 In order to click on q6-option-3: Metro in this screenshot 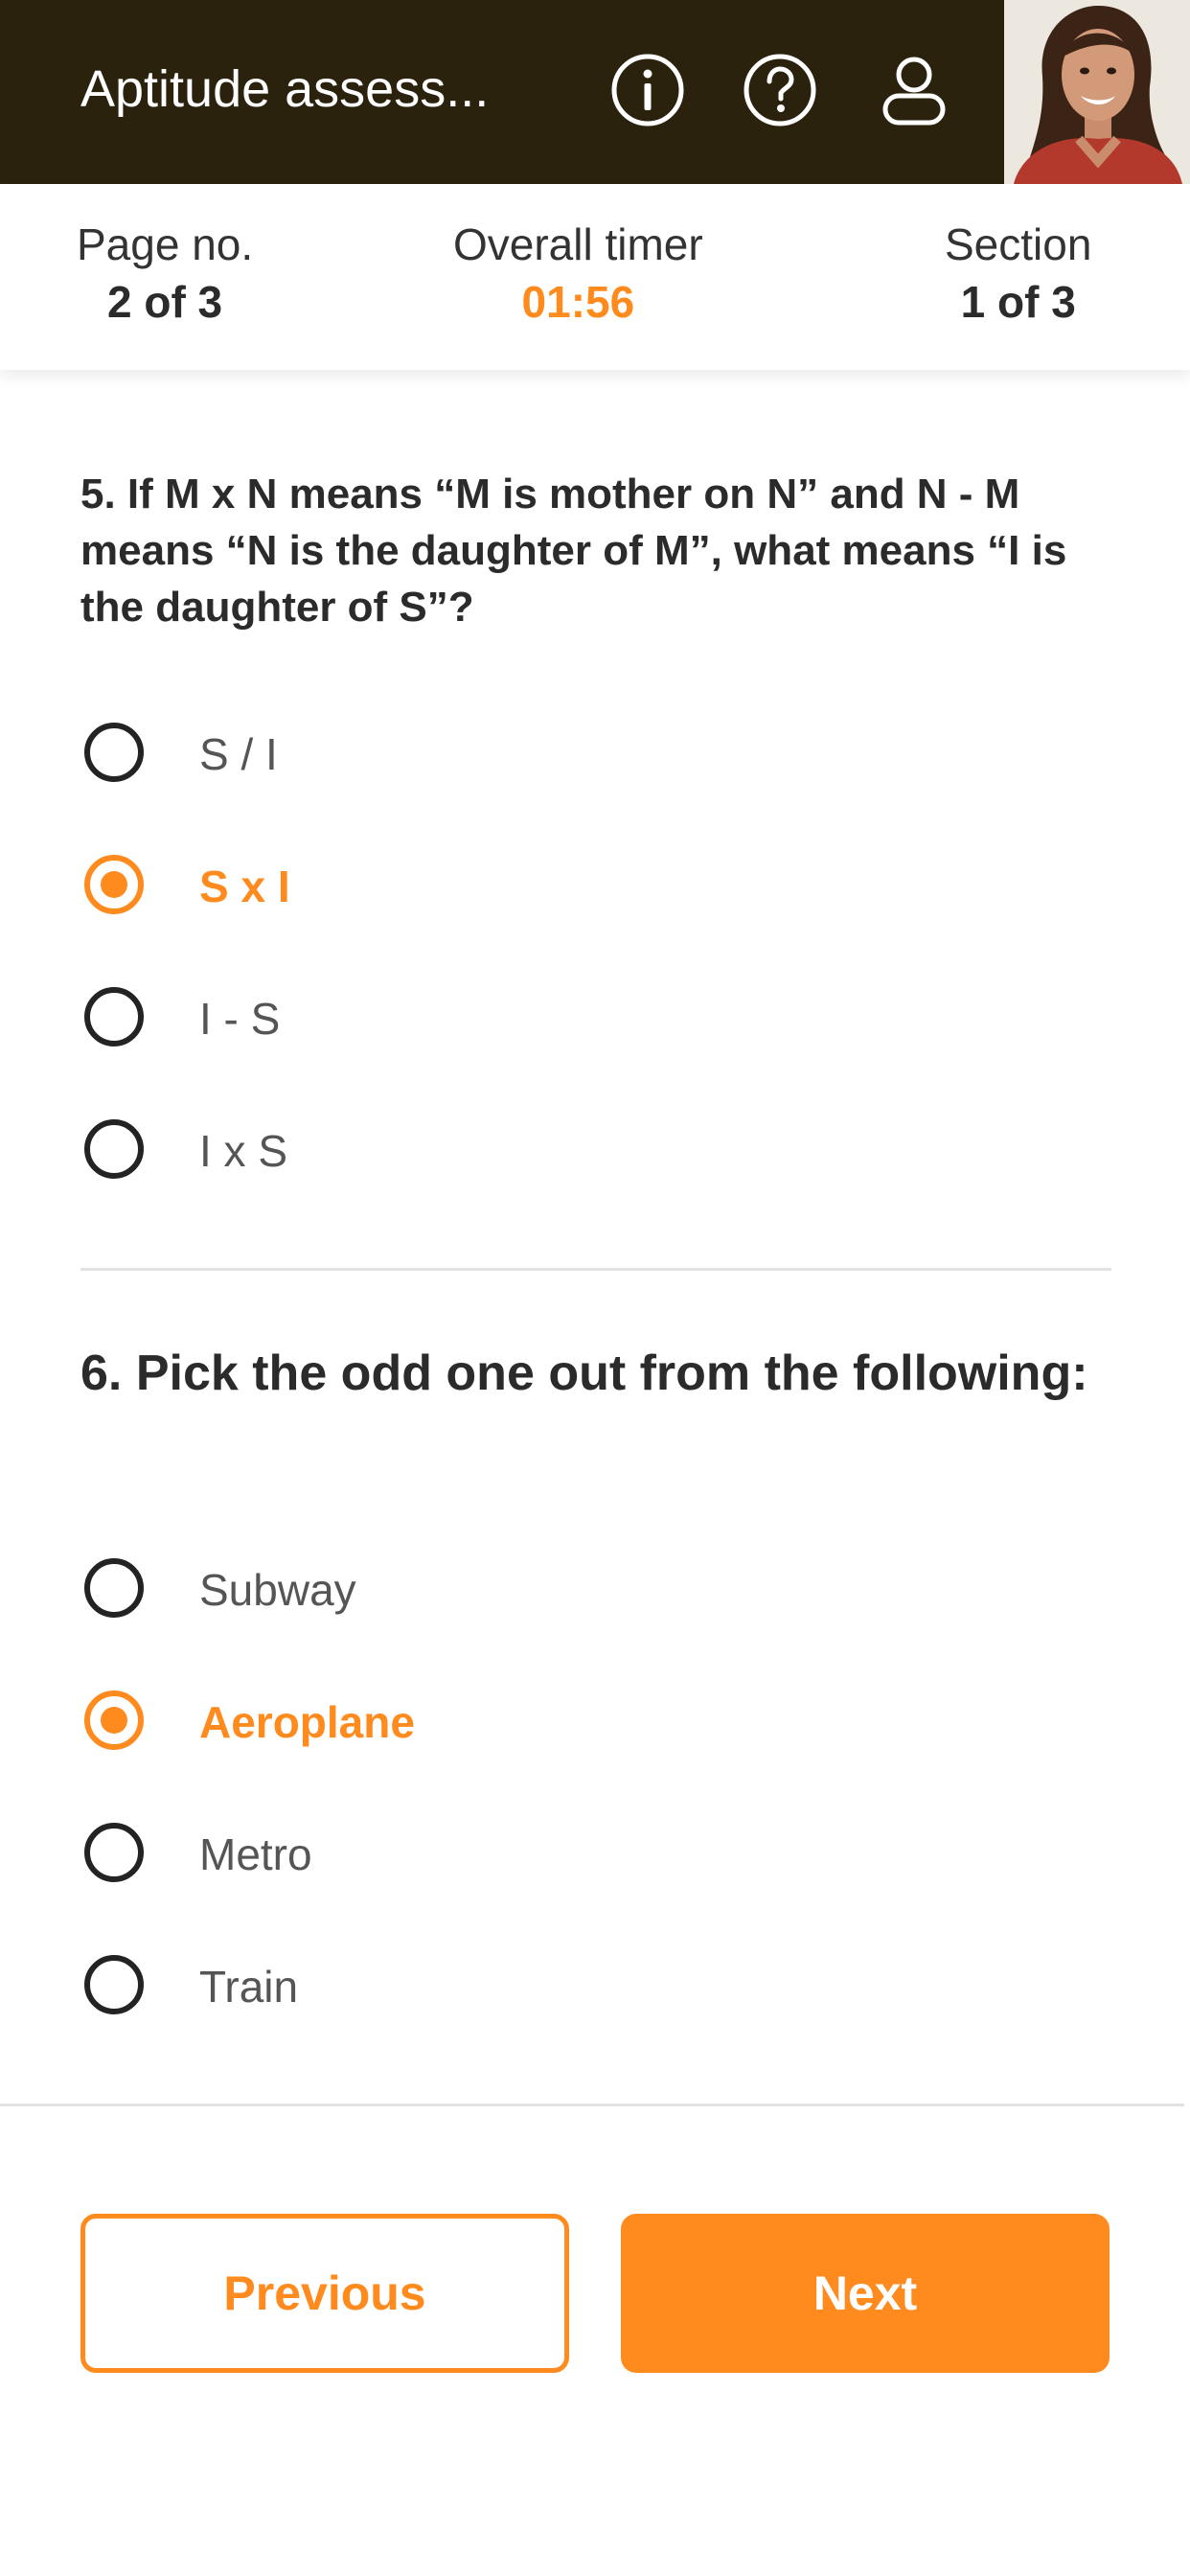, I will do `click(512, 1857)`.